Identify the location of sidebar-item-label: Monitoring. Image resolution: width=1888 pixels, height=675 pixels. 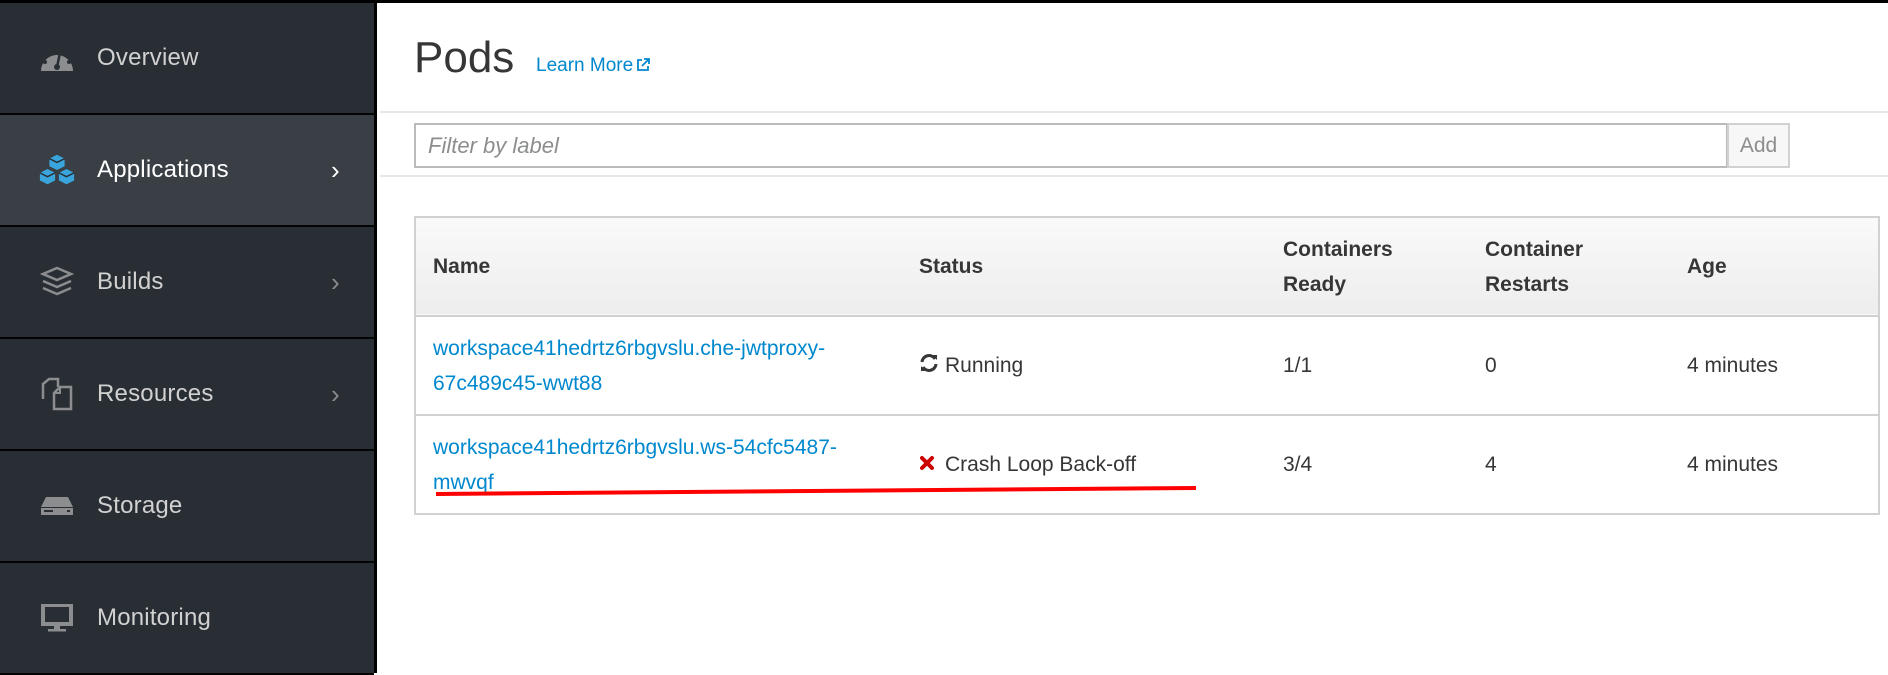
(154, 618).